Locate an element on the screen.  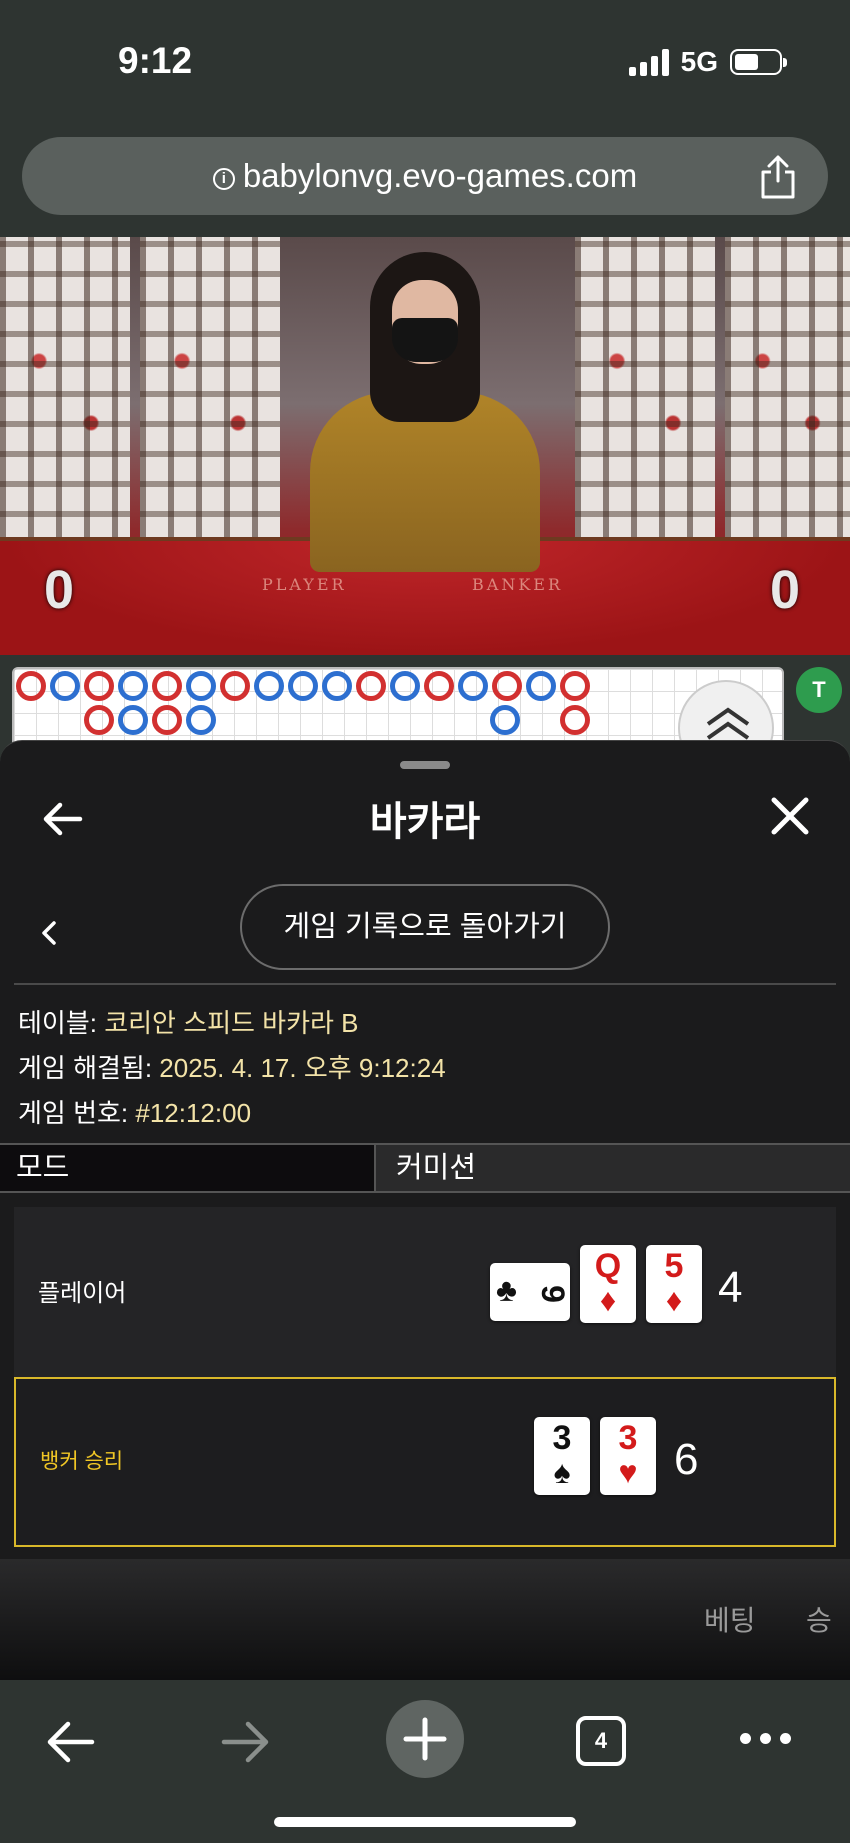
browser-toolbar: 4 is located at coordinates (425, 1761).